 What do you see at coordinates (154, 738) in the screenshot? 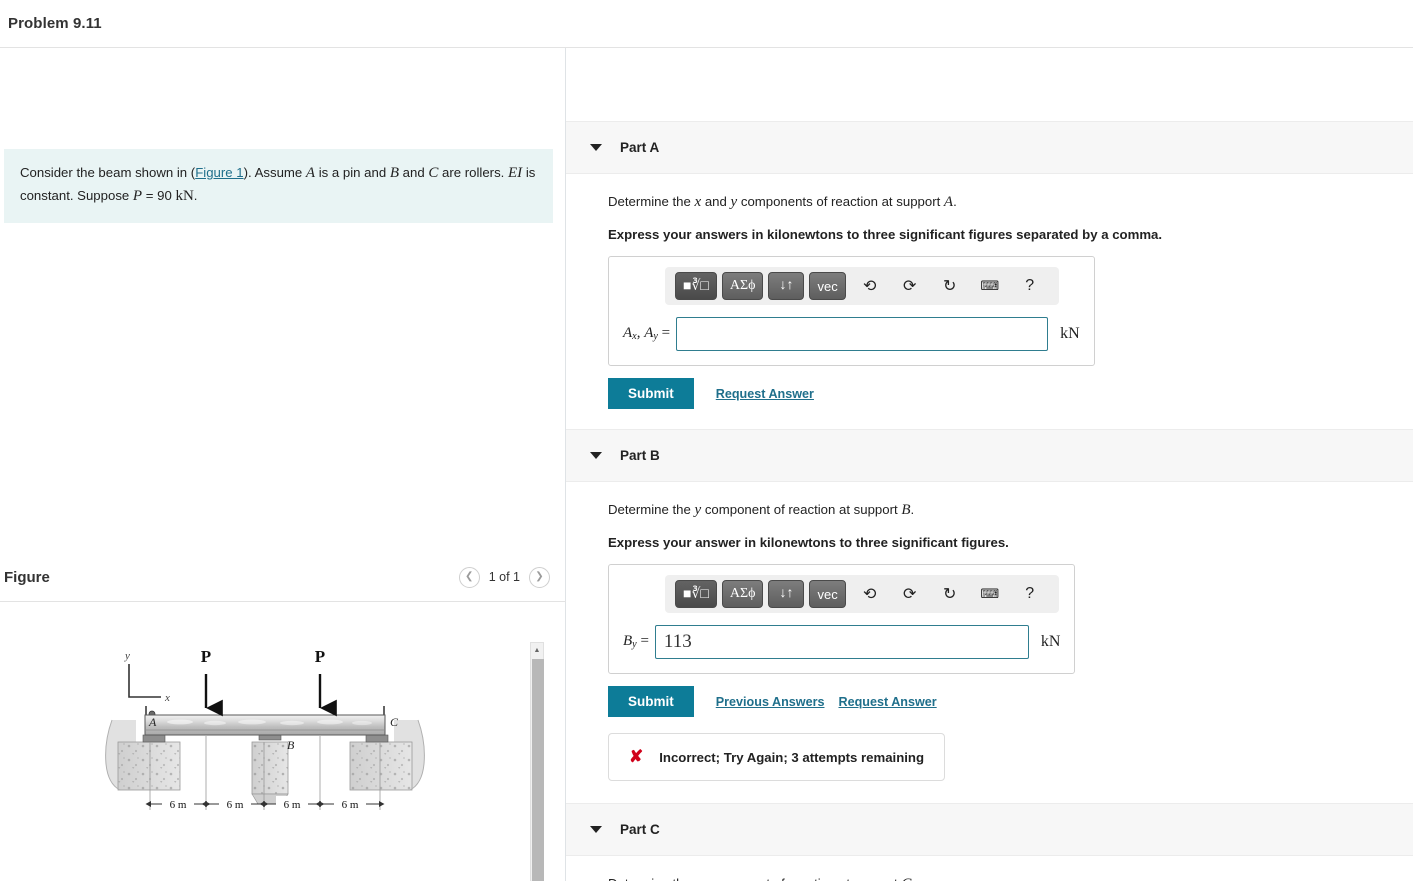
I see `bearing-A` at bounding box center [154, 738].